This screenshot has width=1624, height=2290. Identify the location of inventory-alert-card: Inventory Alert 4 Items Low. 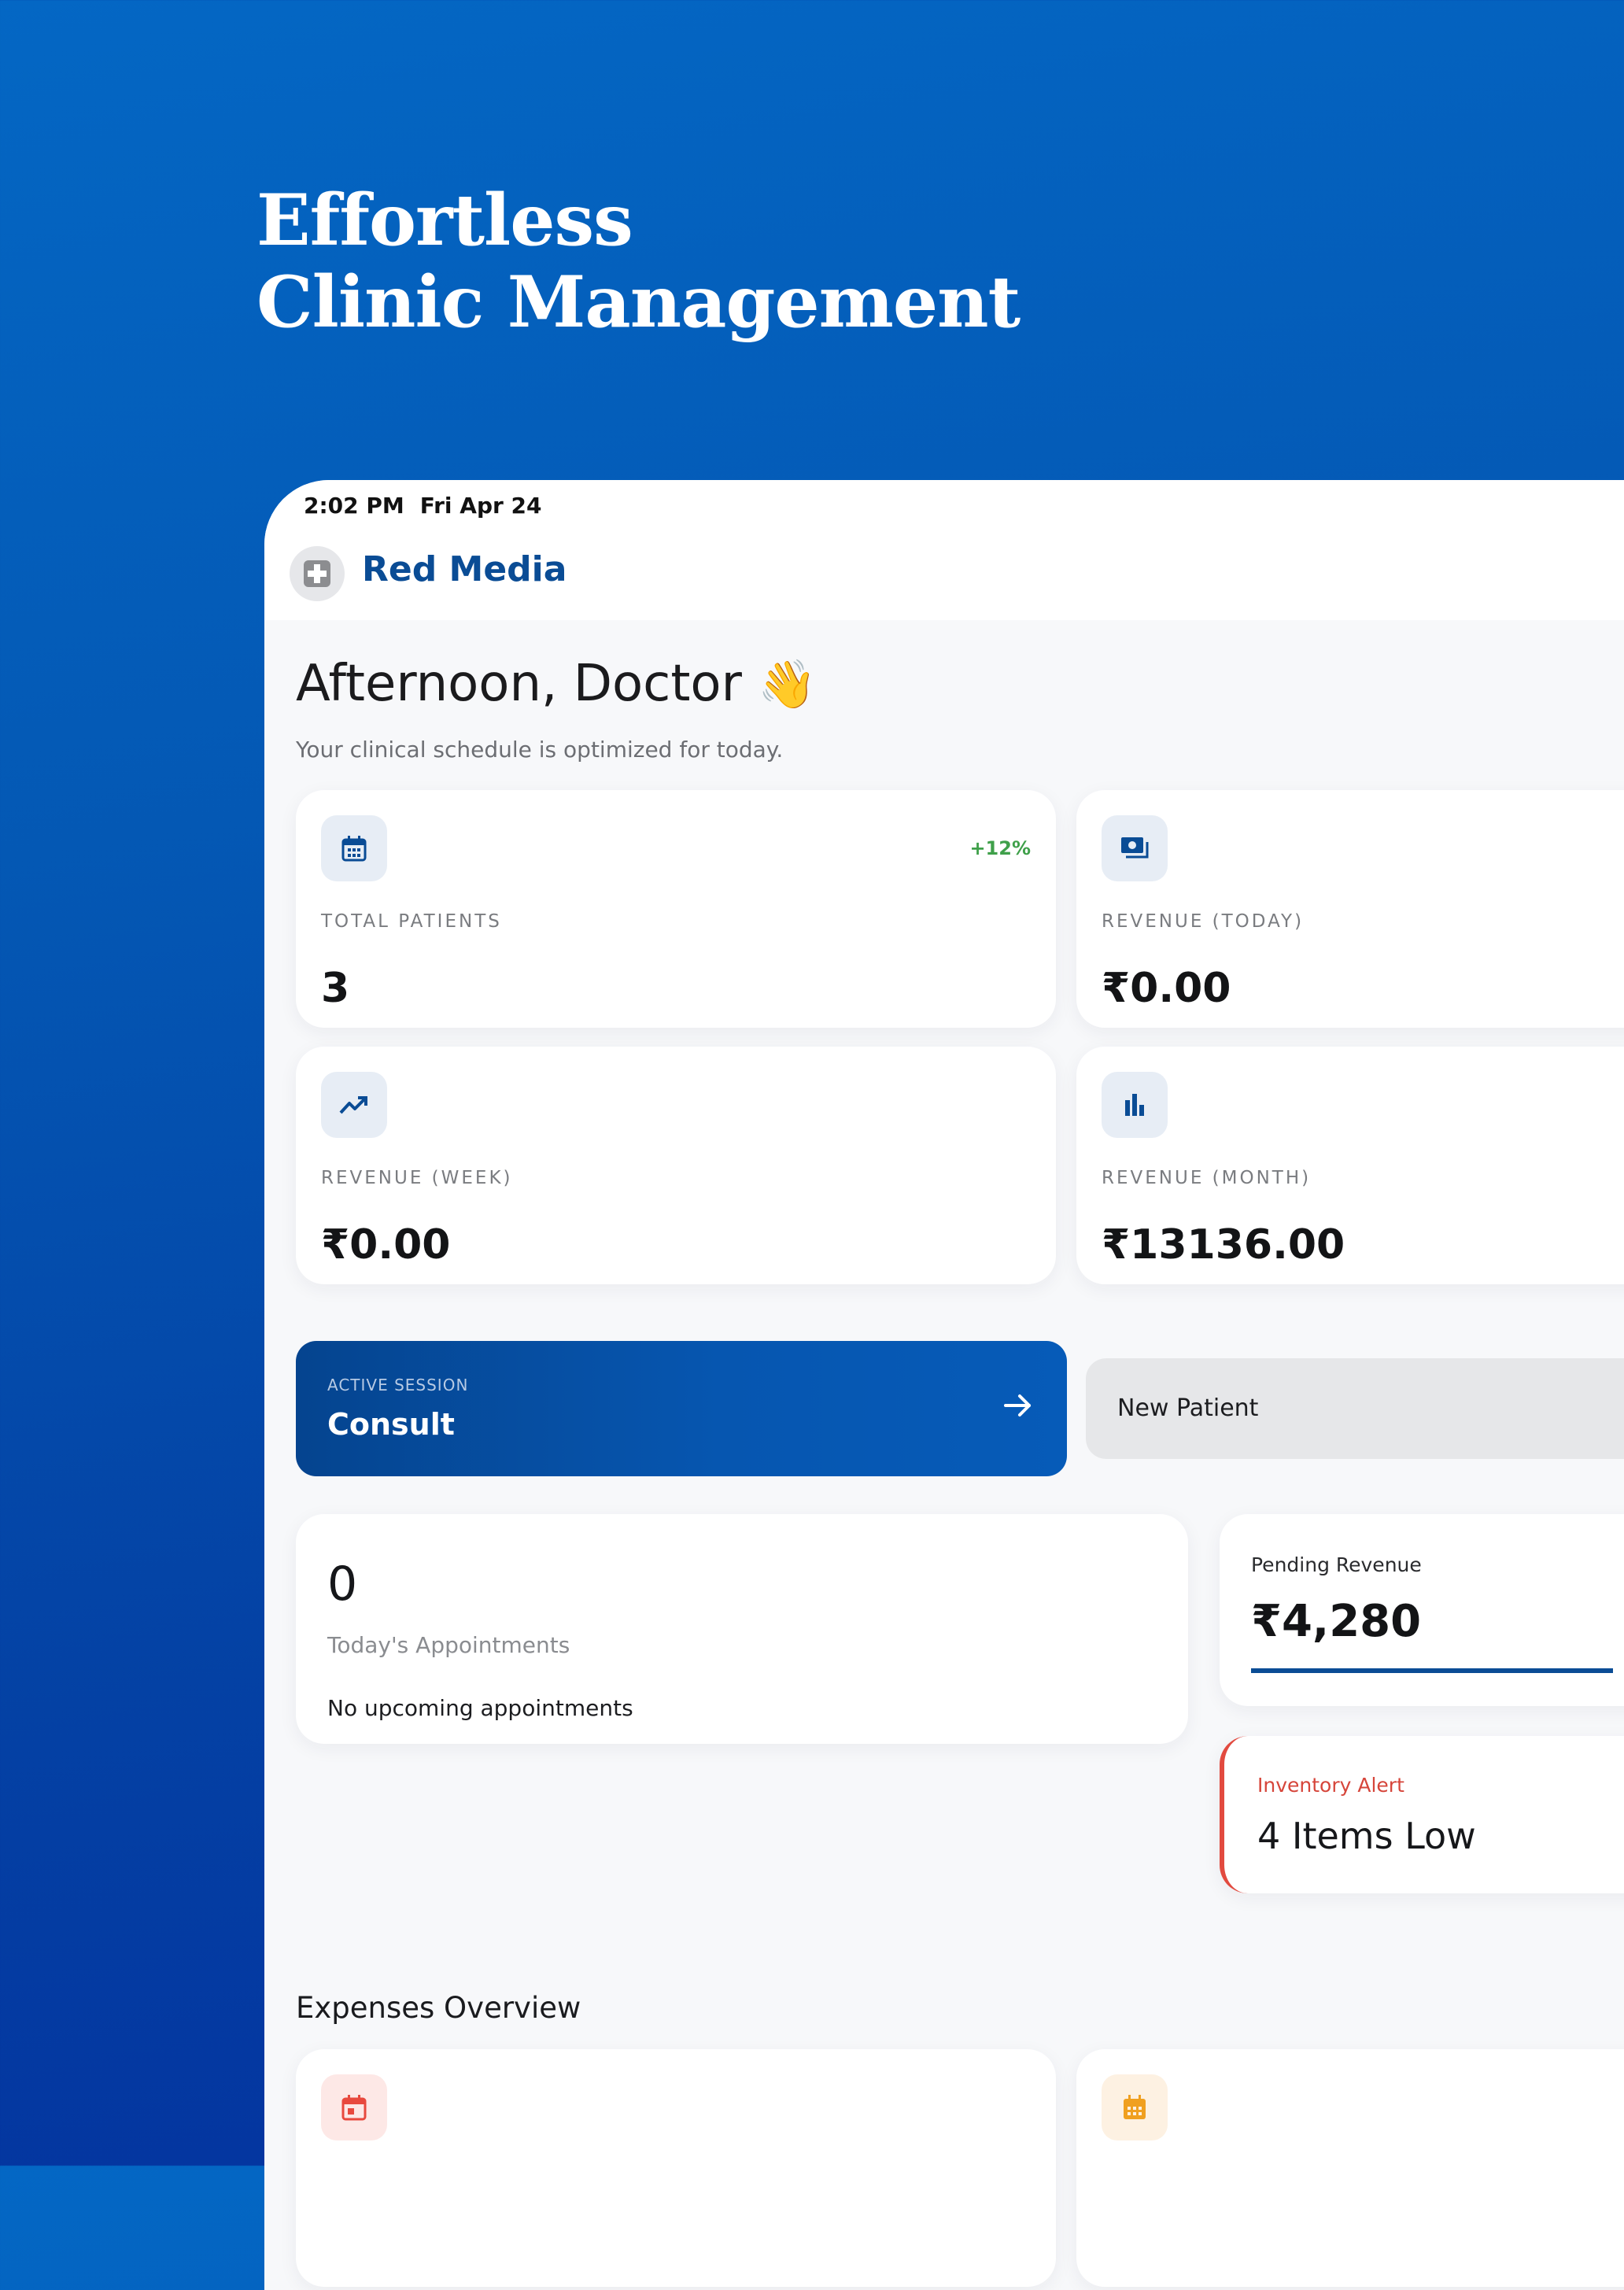
(1422, 1814).